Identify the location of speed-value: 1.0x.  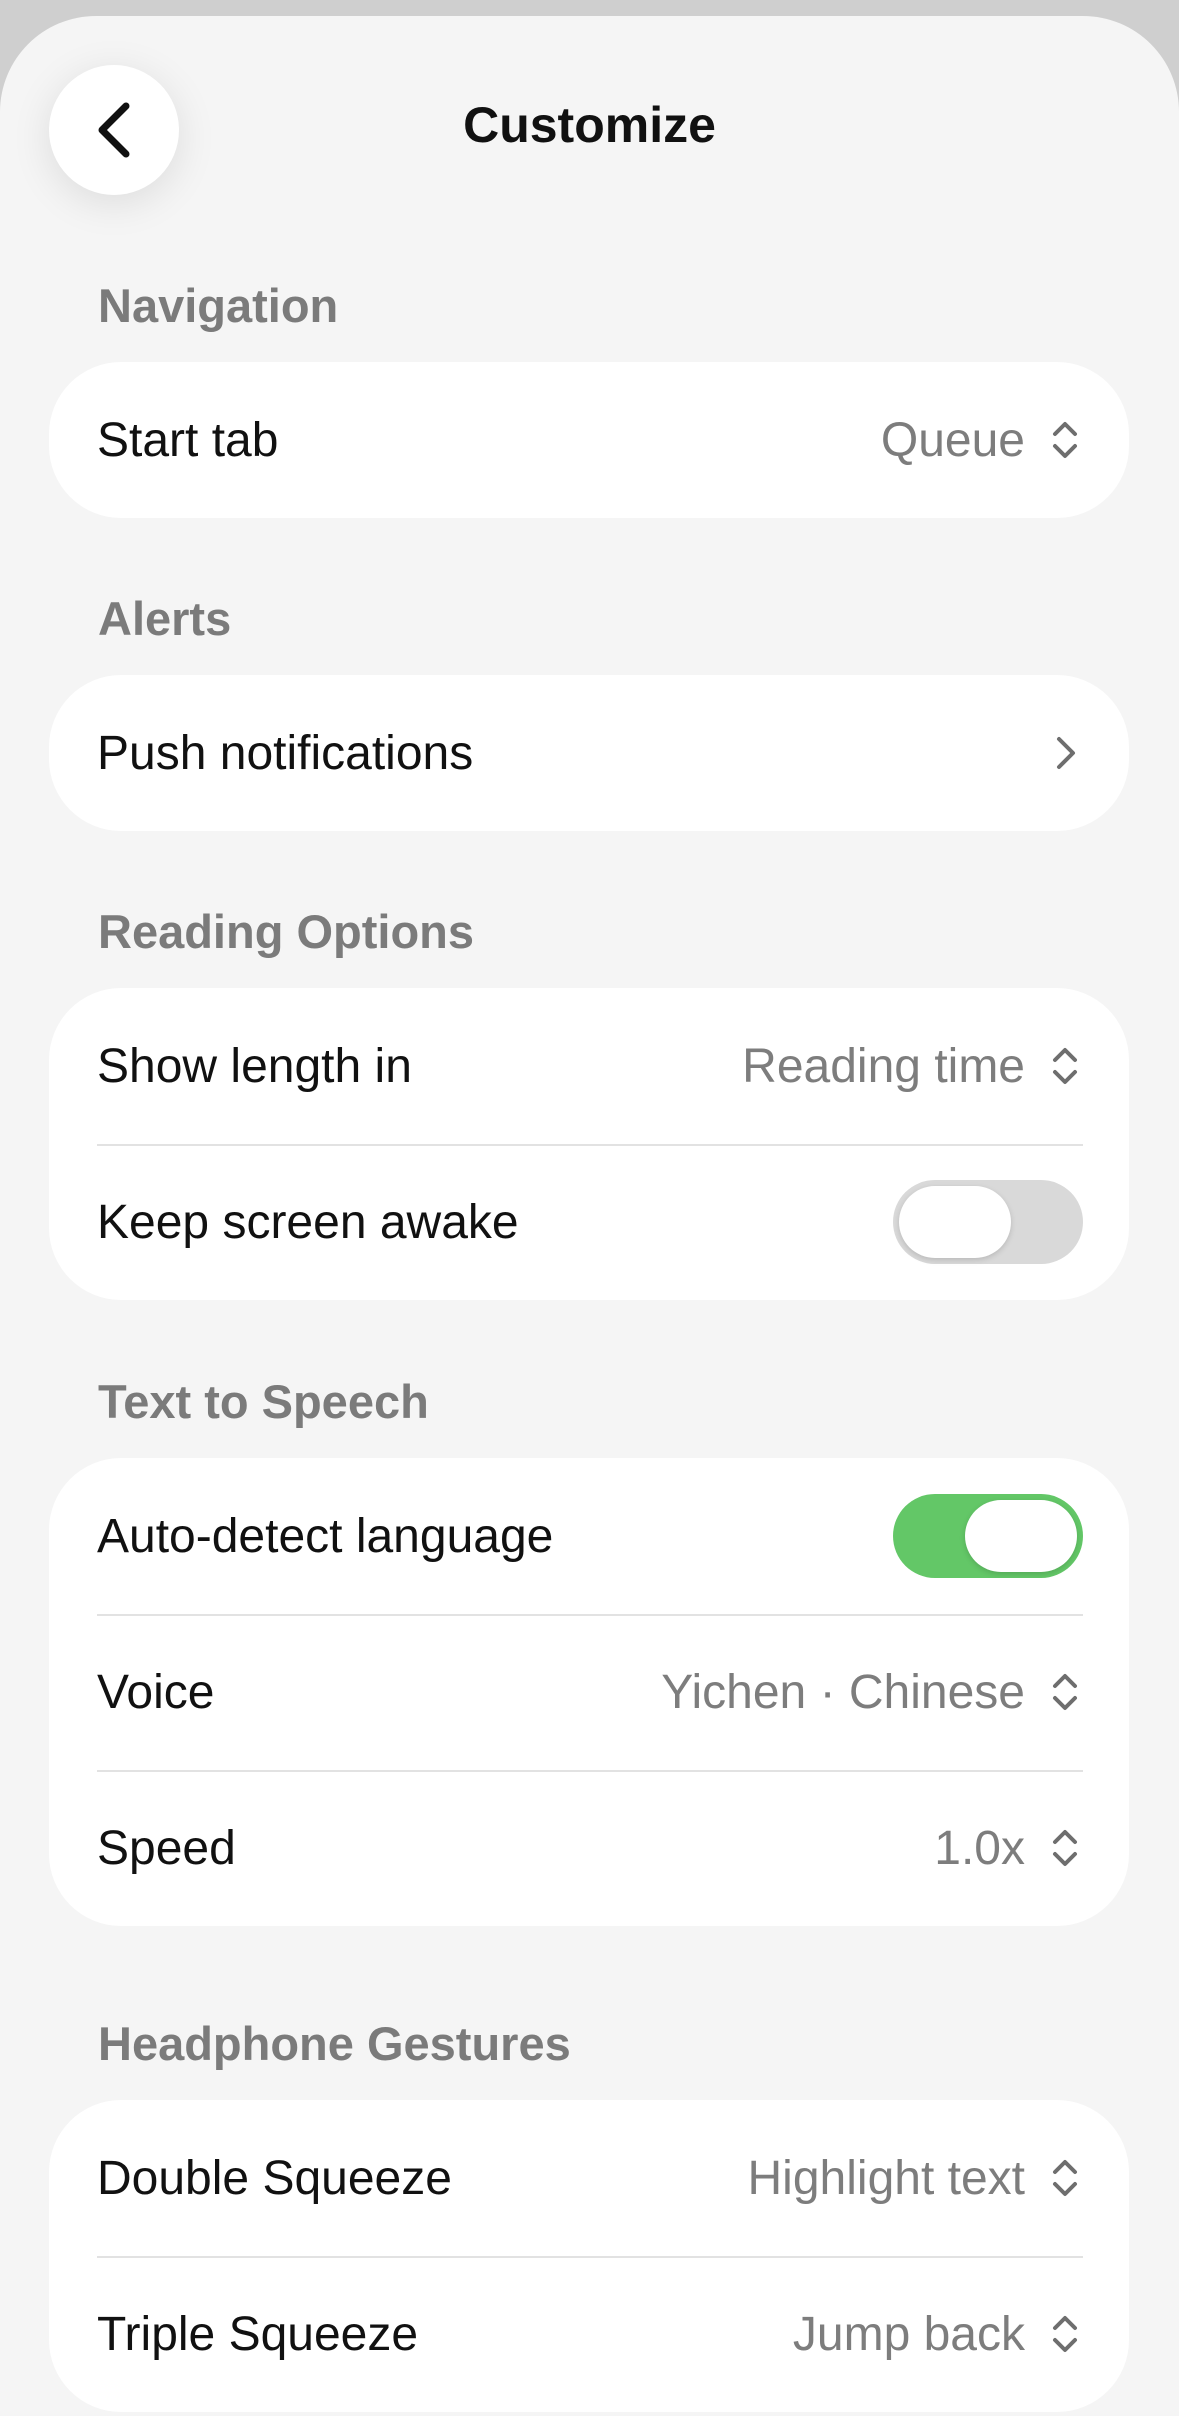
(979, 1848).